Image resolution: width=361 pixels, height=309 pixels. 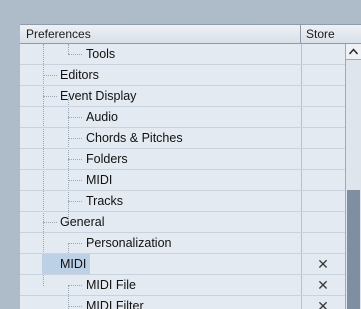 I want to click on tree-item-label: MIDI Filter, so click(x=115, y=304).